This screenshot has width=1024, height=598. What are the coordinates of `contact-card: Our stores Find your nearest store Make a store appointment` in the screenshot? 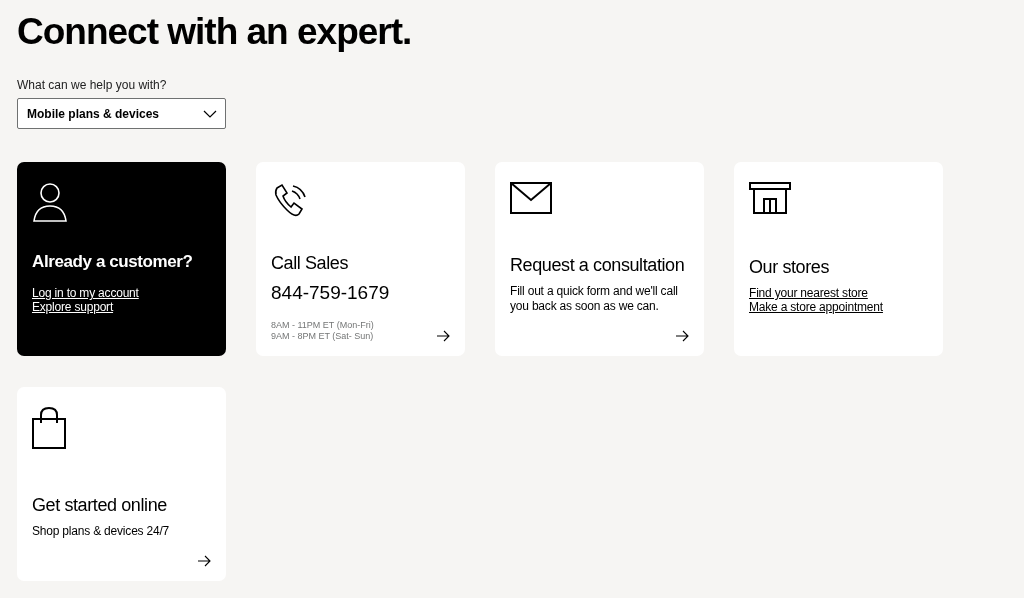 It's located at (838, 259).